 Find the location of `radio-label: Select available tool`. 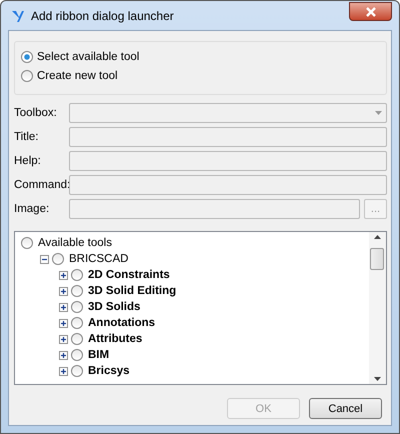

radio-label: Select available tool is located at coordinates (88, 57).